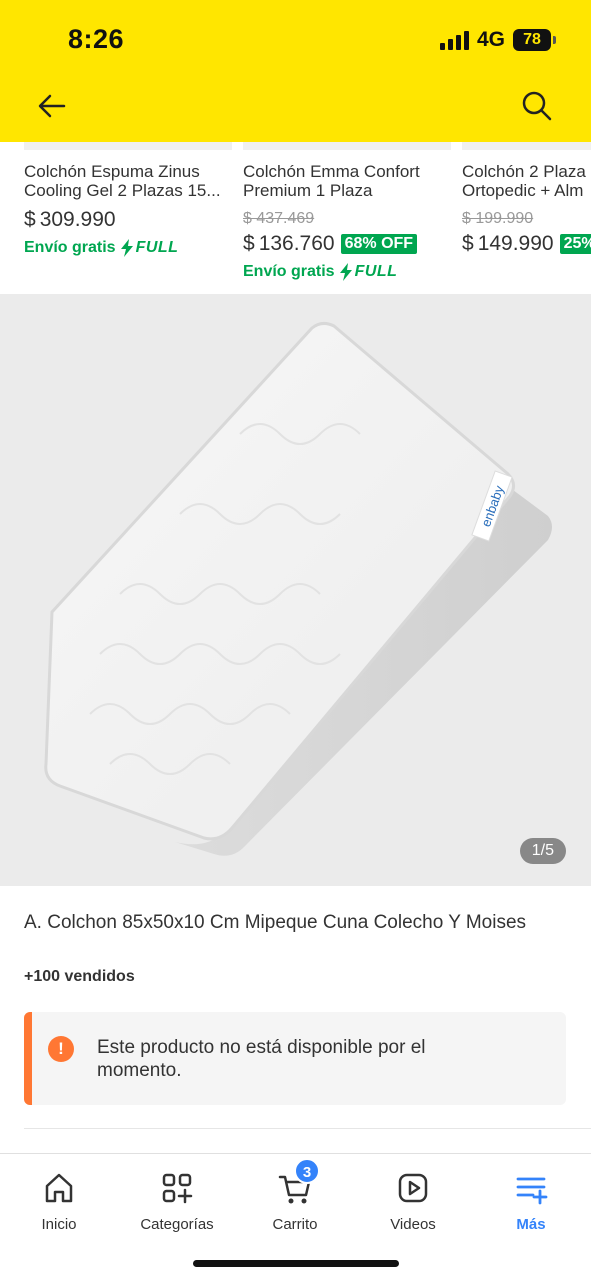  What do you see at coordinates (490, 39) in the screenshot?
I see `network-type: 4G` at bounding box center [490, 39].